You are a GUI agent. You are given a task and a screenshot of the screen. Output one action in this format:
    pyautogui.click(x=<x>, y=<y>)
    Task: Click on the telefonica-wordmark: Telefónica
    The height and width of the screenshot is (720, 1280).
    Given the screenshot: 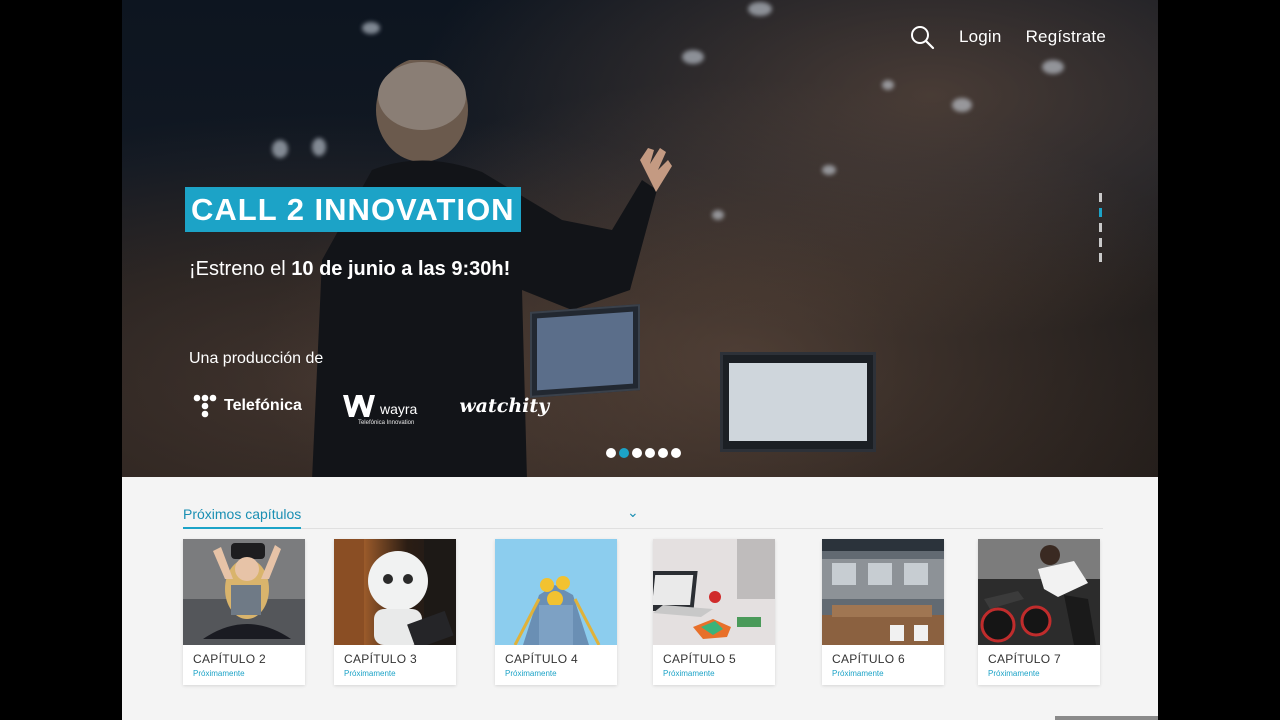 What is the action you would take?
    pyautogui.click(x=263, y=405)
    